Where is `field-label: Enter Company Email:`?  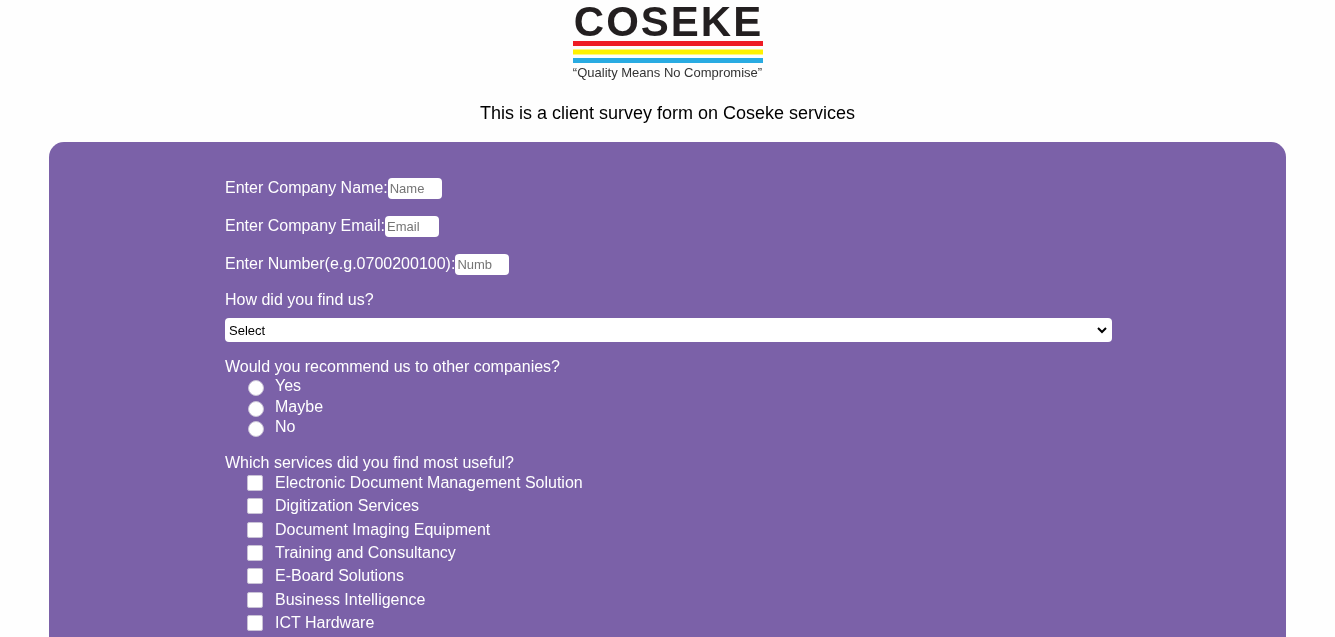
field-label: Enter Company Email: is located at coordinates (305, 226).